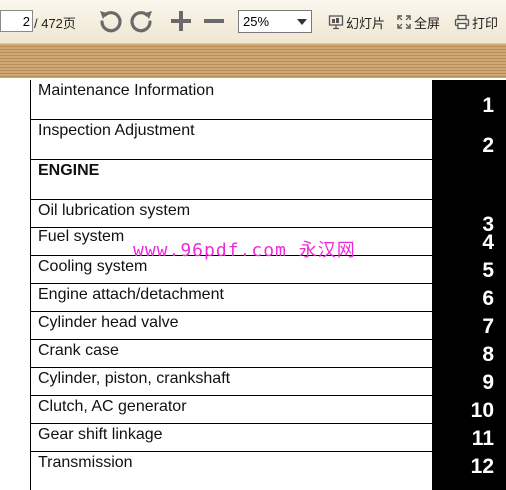  I want to click on rotate-right-icon, so click(142, 21).